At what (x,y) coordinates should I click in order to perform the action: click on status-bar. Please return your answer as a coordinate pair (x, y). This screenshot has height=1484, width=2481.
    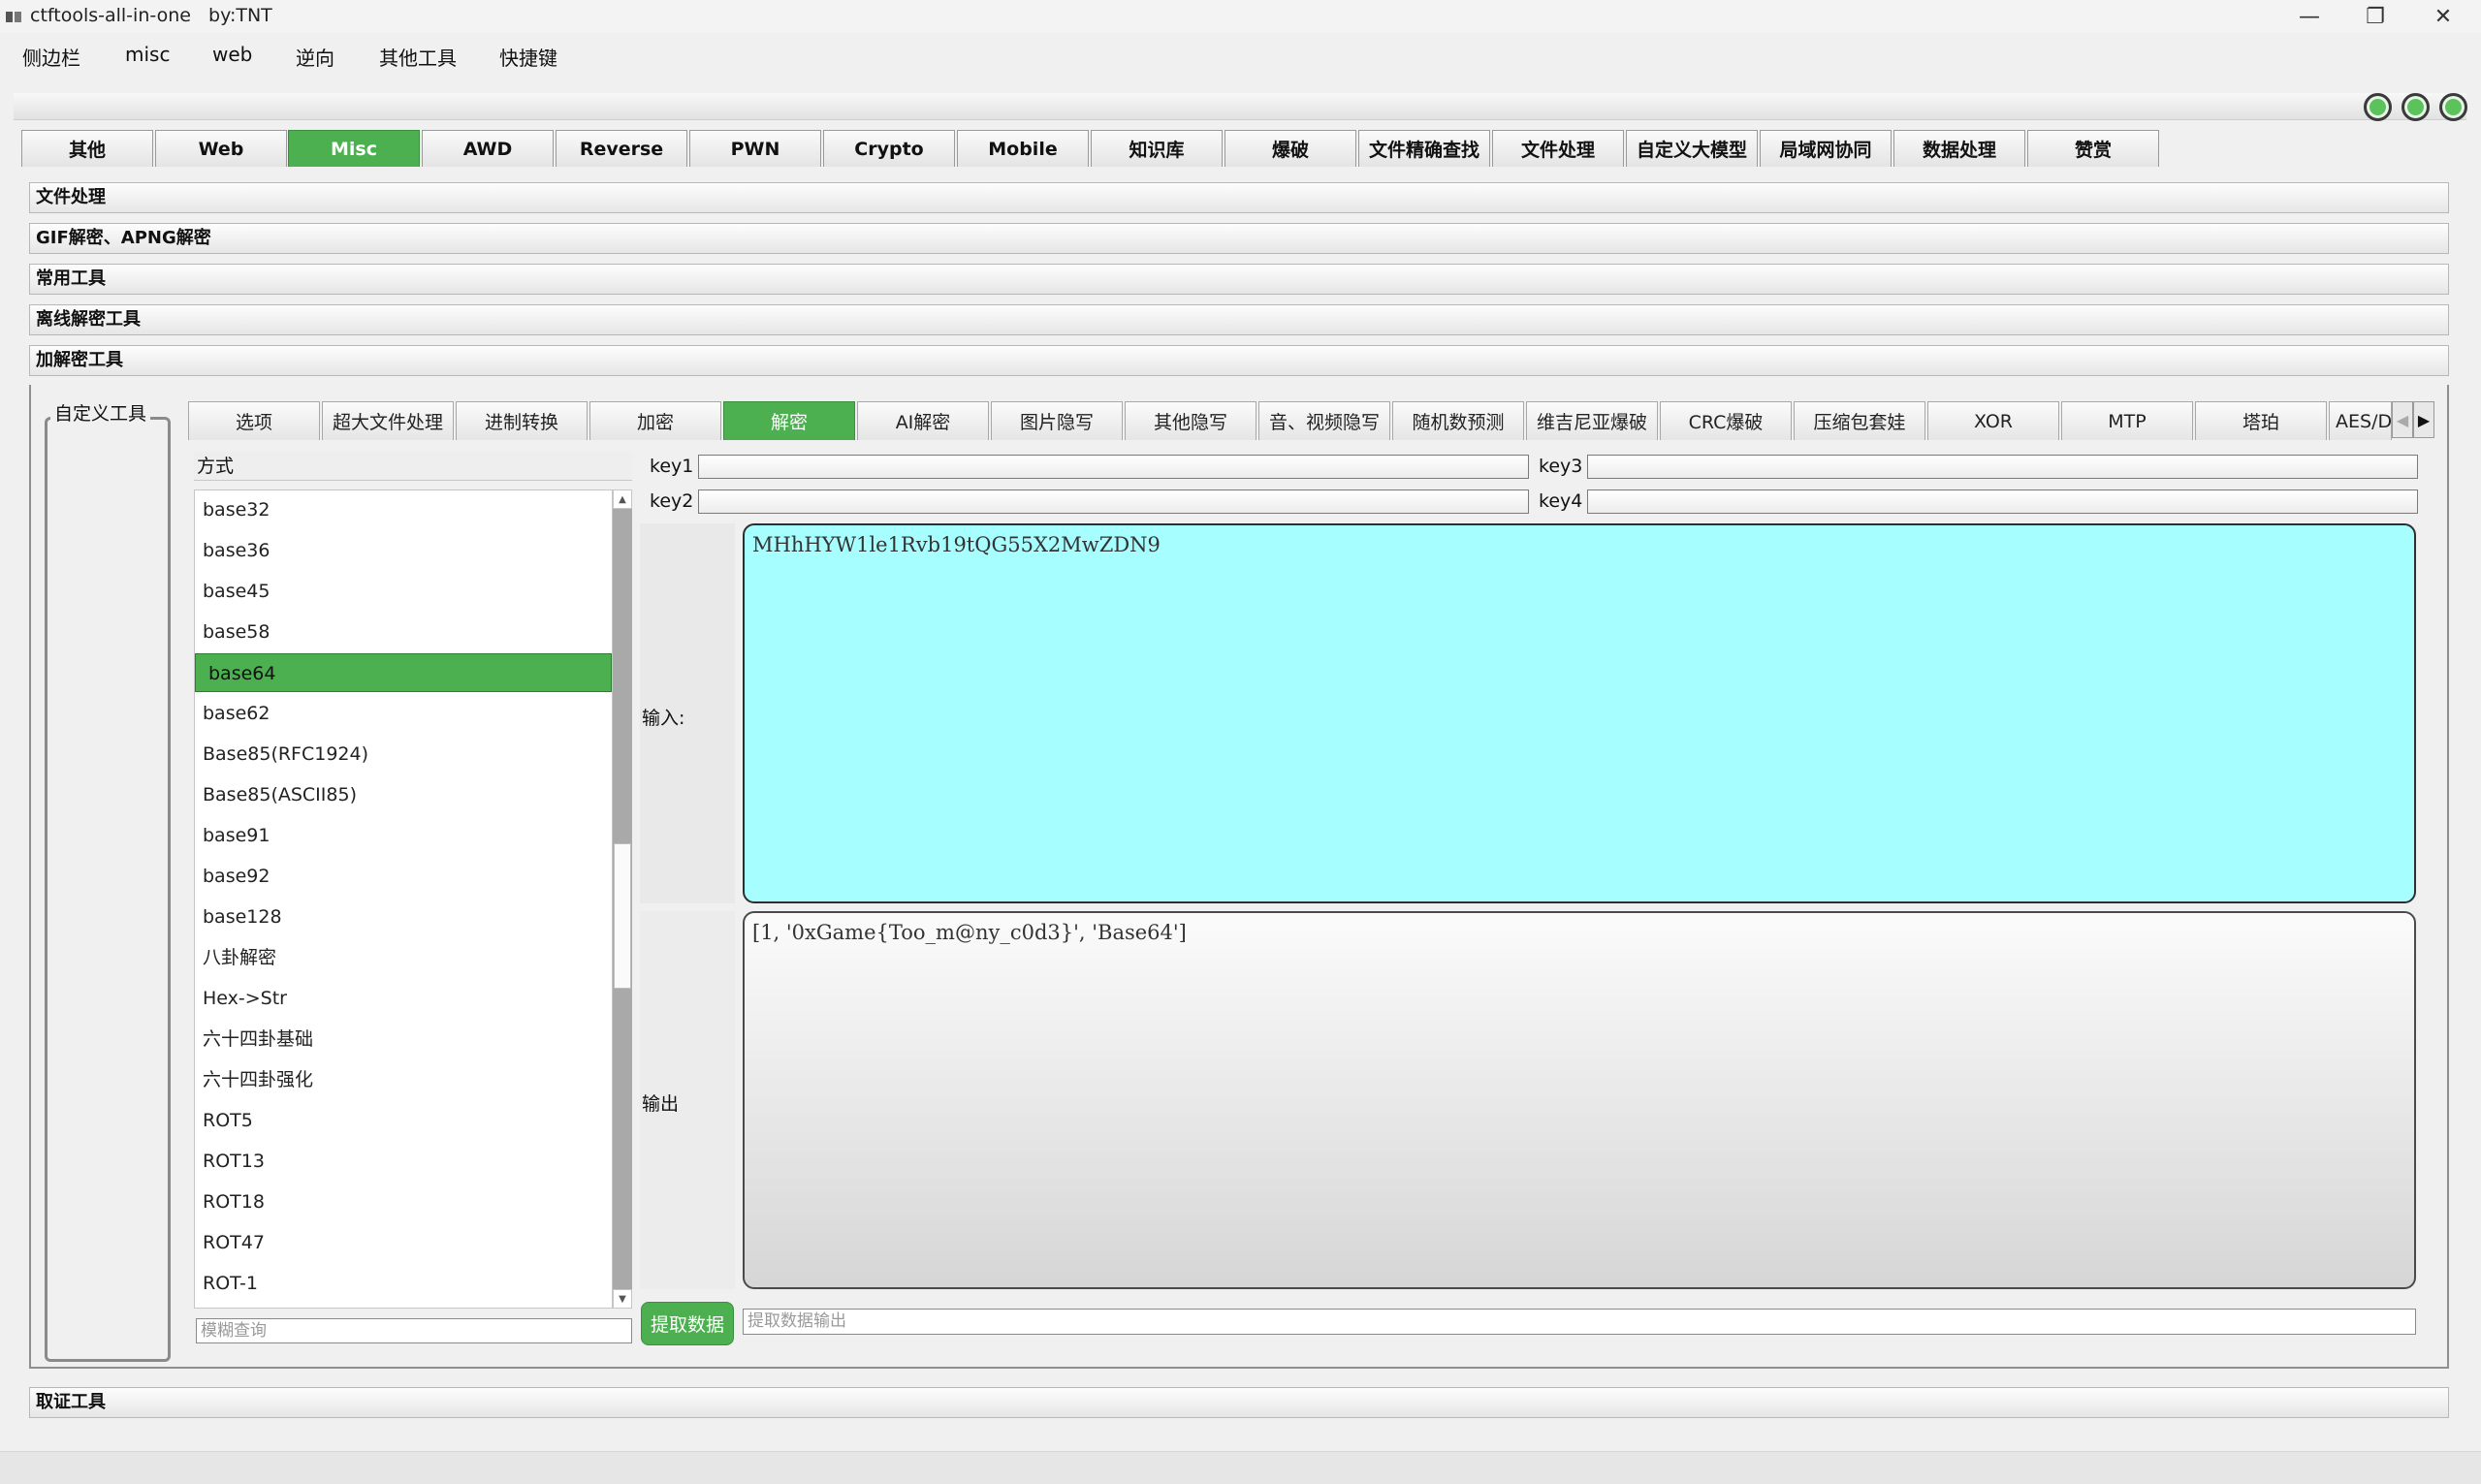
    Looking at the image, I should click on (1240, 1468).